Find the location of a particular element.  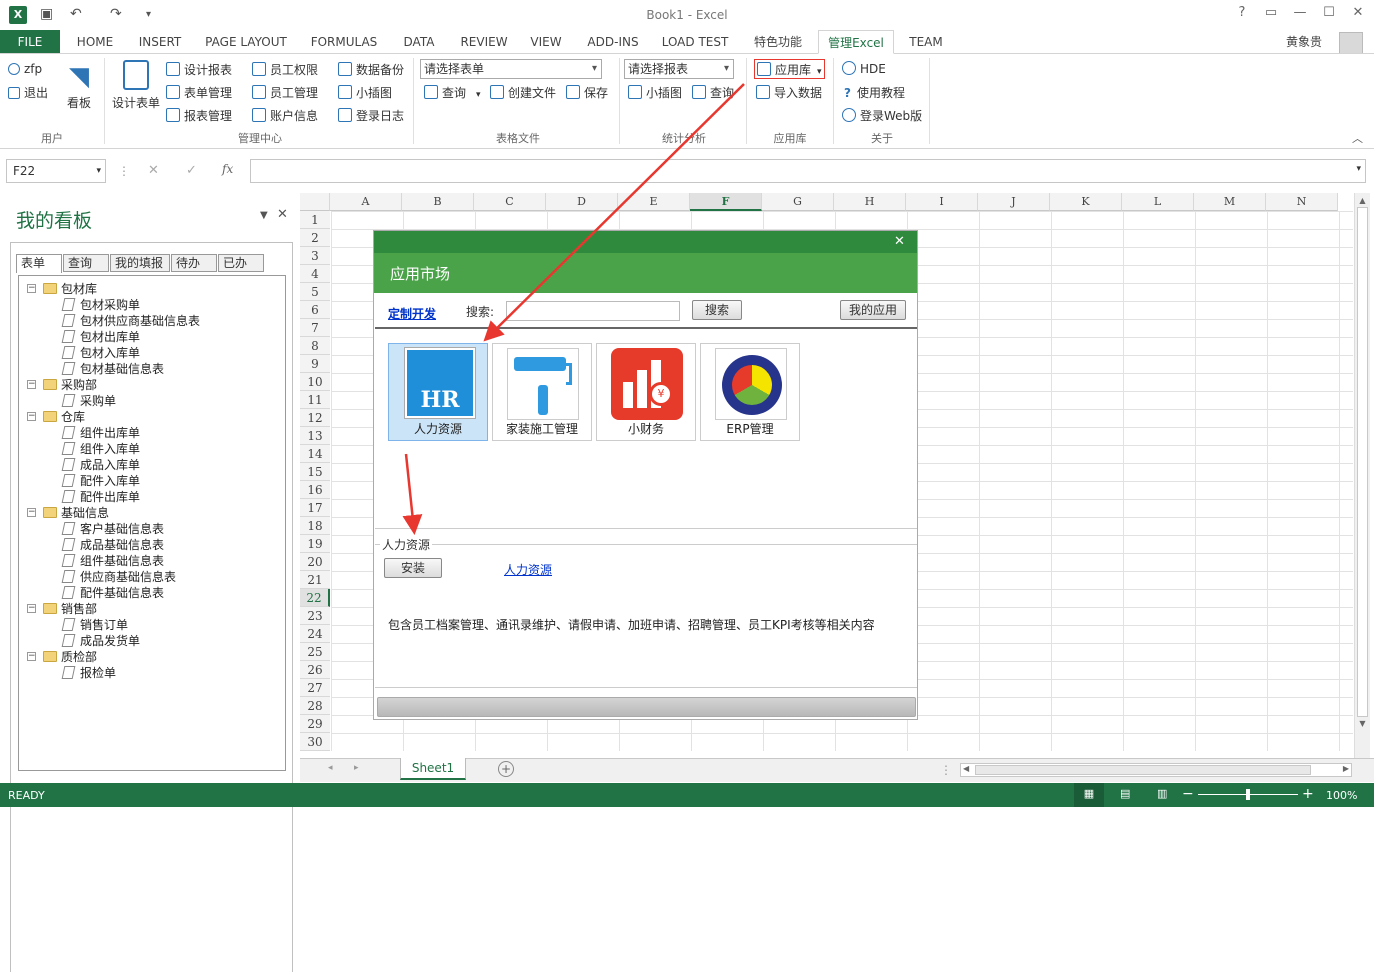

row-header: 10 is located at coordinates (315, 382).